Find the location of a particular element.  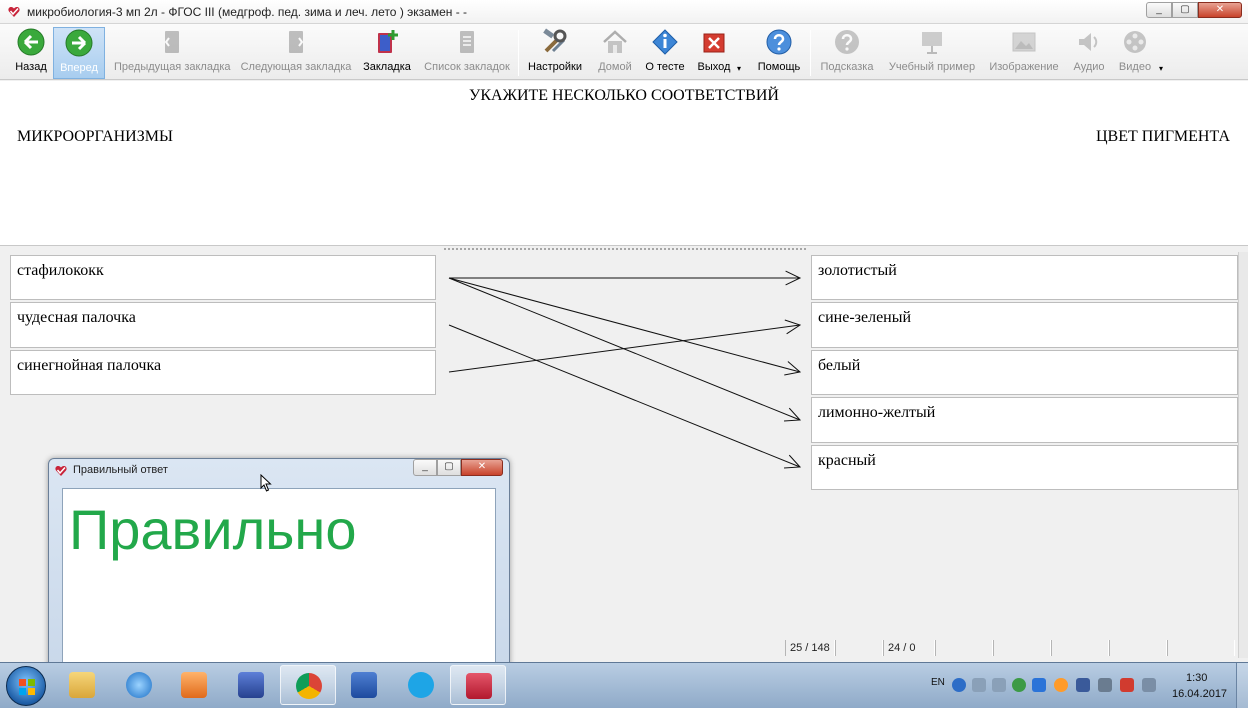

video-button: Видео is located at coordinates (1135, 53).